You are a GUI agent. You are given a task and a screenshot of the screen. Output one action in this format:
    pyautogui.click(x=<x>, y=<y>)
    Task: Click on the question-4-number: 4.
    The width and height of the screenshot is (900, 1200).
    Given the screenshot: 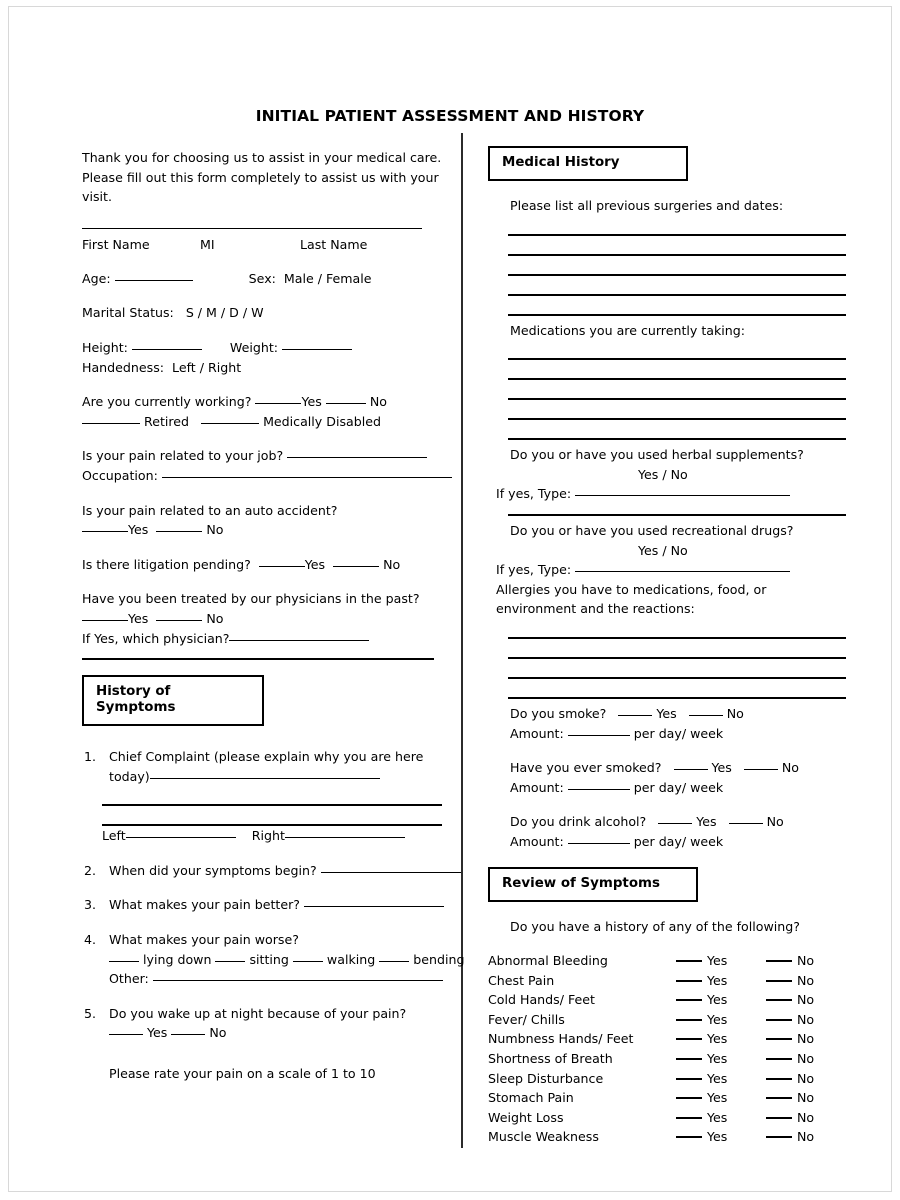 What is the action you would take?
    pyautogui.click(x=90, y=940)
    